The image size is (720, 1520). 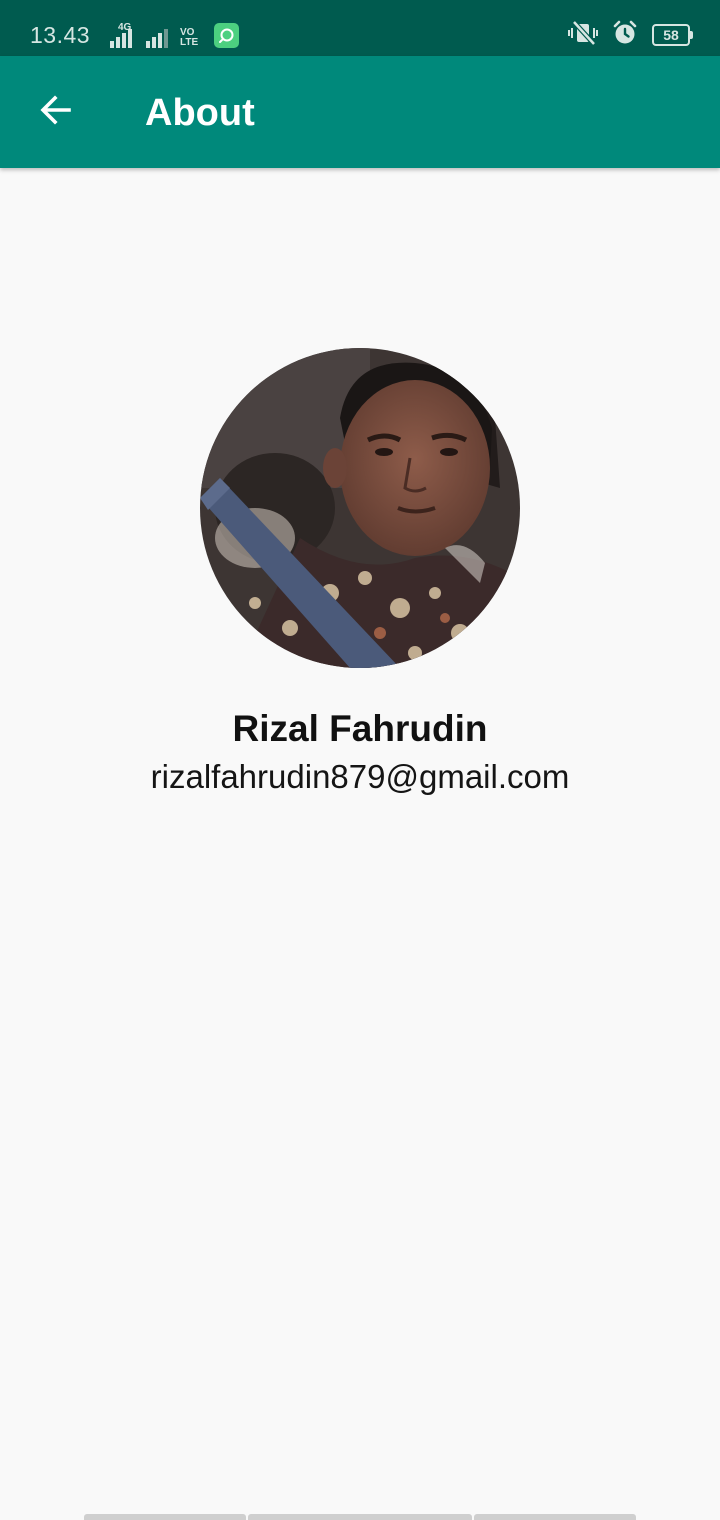 What do you see at coordinates (360, 728) in the screenshot?
I see `profile-name: Rizal Fahrudin` at bounding box center [360, 728].